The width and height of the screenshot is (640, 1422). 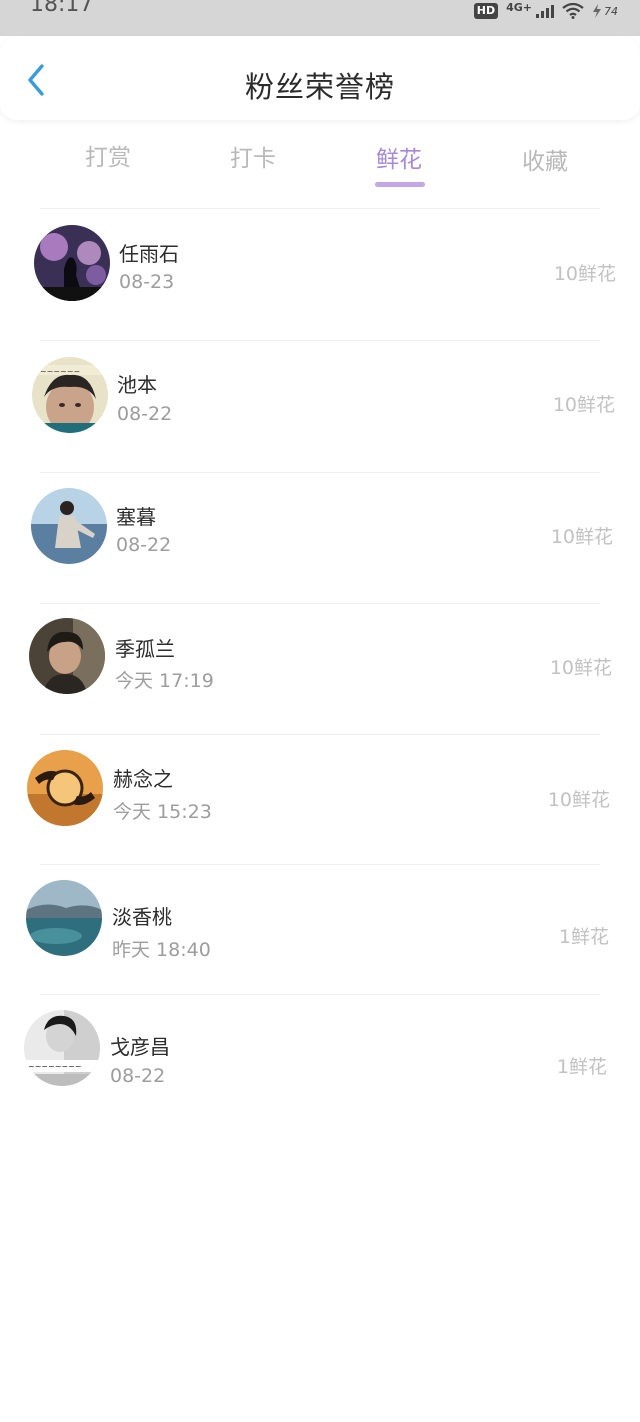 I want to click on tab-checkin: 打卡, so click(x=253, y=156).